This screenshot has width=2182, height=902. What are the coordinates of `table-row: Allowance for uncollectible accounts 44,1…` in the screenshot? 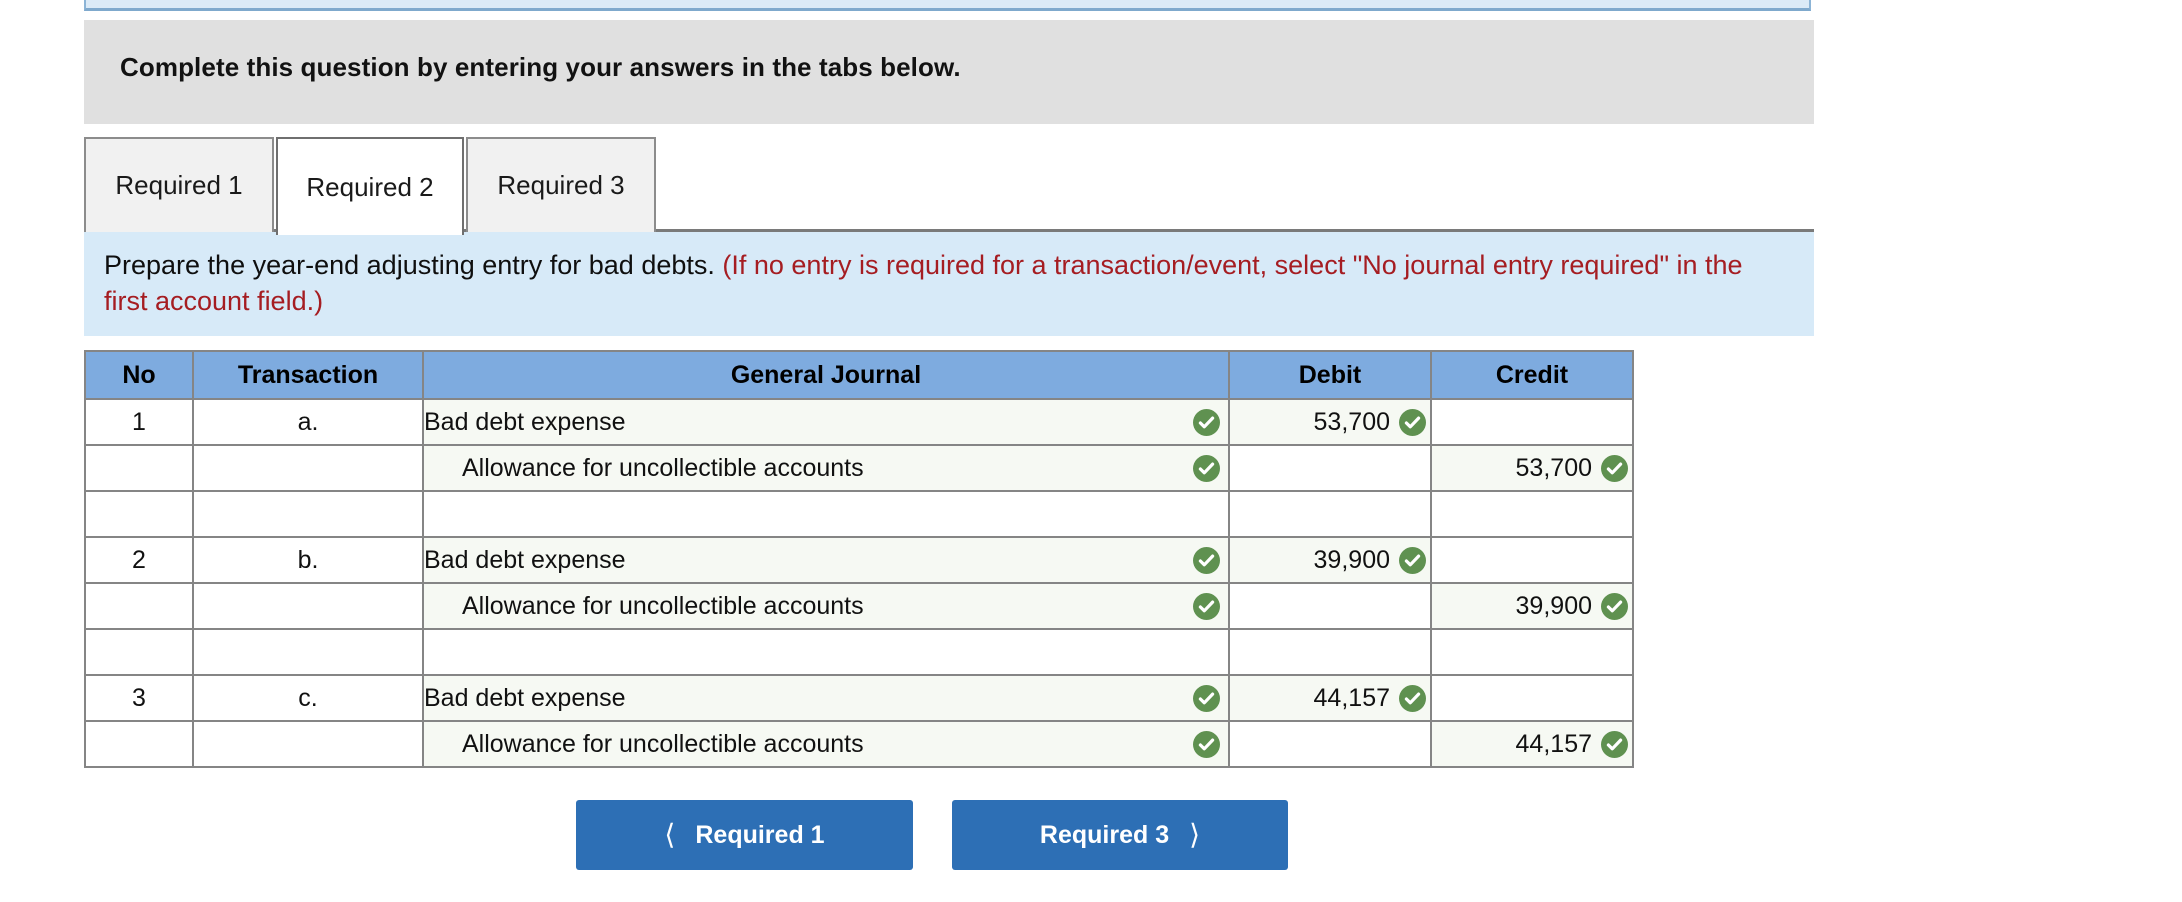 It's located at (859, 744).